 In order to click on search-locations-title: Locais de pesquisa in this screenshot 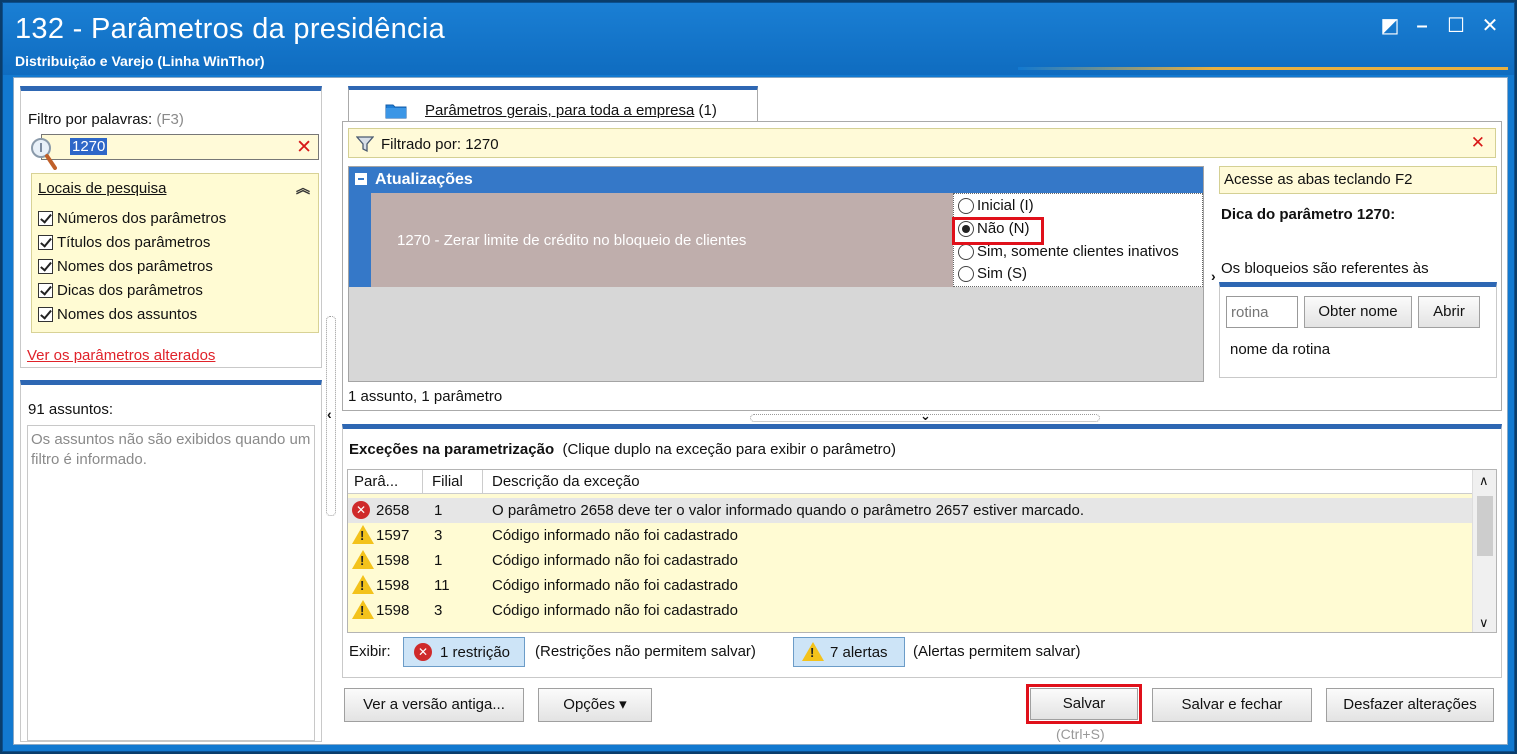, I will do `click(102, 188)`.